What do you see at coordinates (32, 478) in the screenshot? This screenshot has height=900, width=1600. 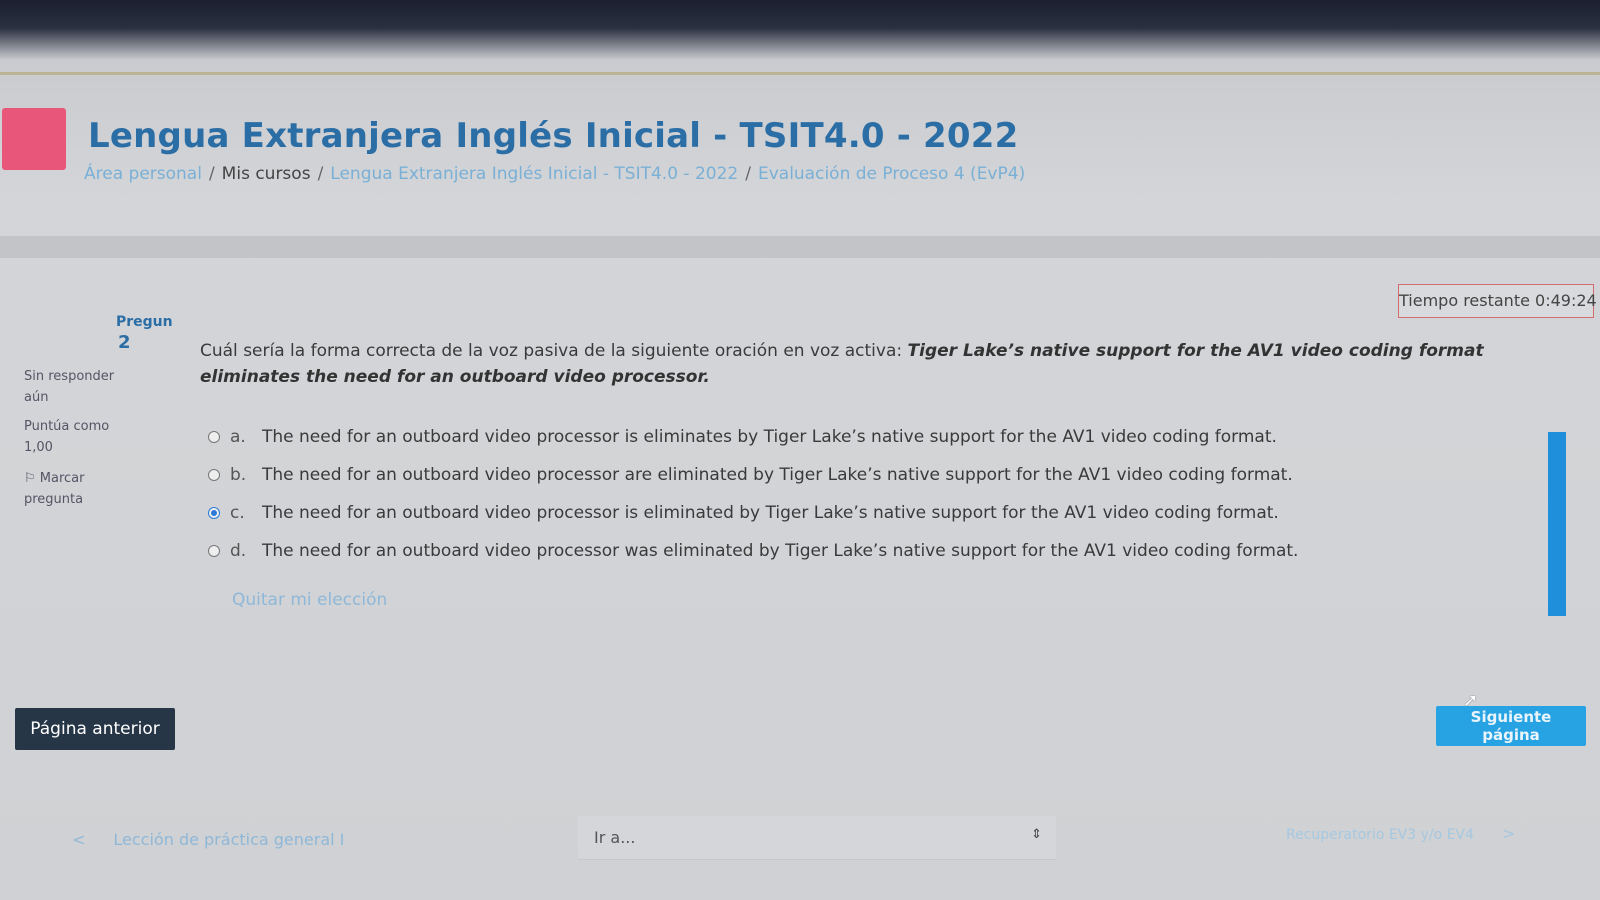 I see `flag-icon: ⚐` at bounding box center [32, 478].